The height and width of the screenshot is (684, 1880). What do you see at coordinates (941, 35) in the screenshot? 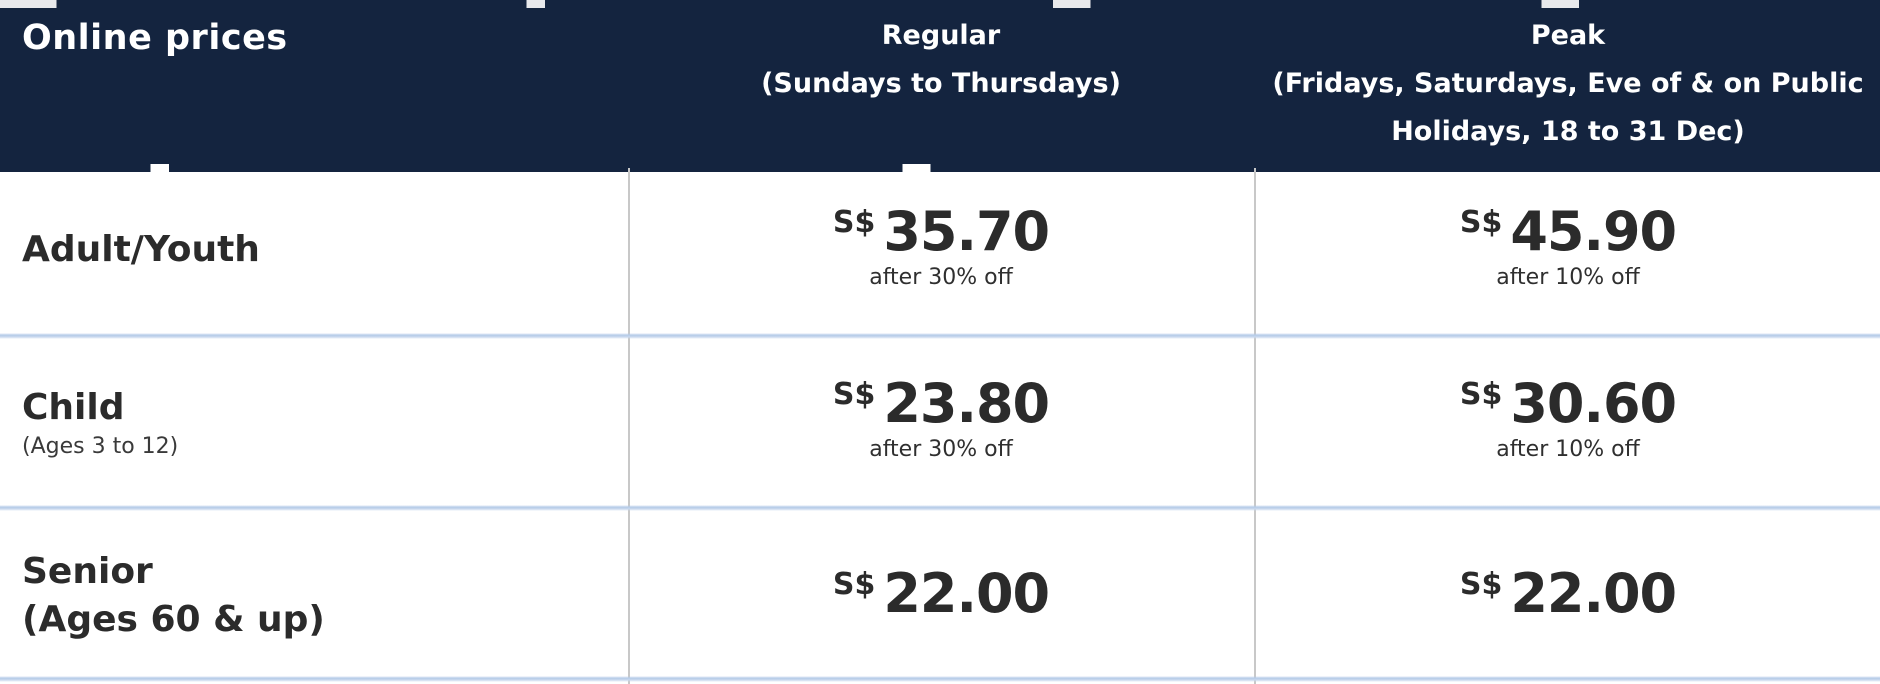
I see `header-regular-title: Regular` at bounding box center [941, 35].